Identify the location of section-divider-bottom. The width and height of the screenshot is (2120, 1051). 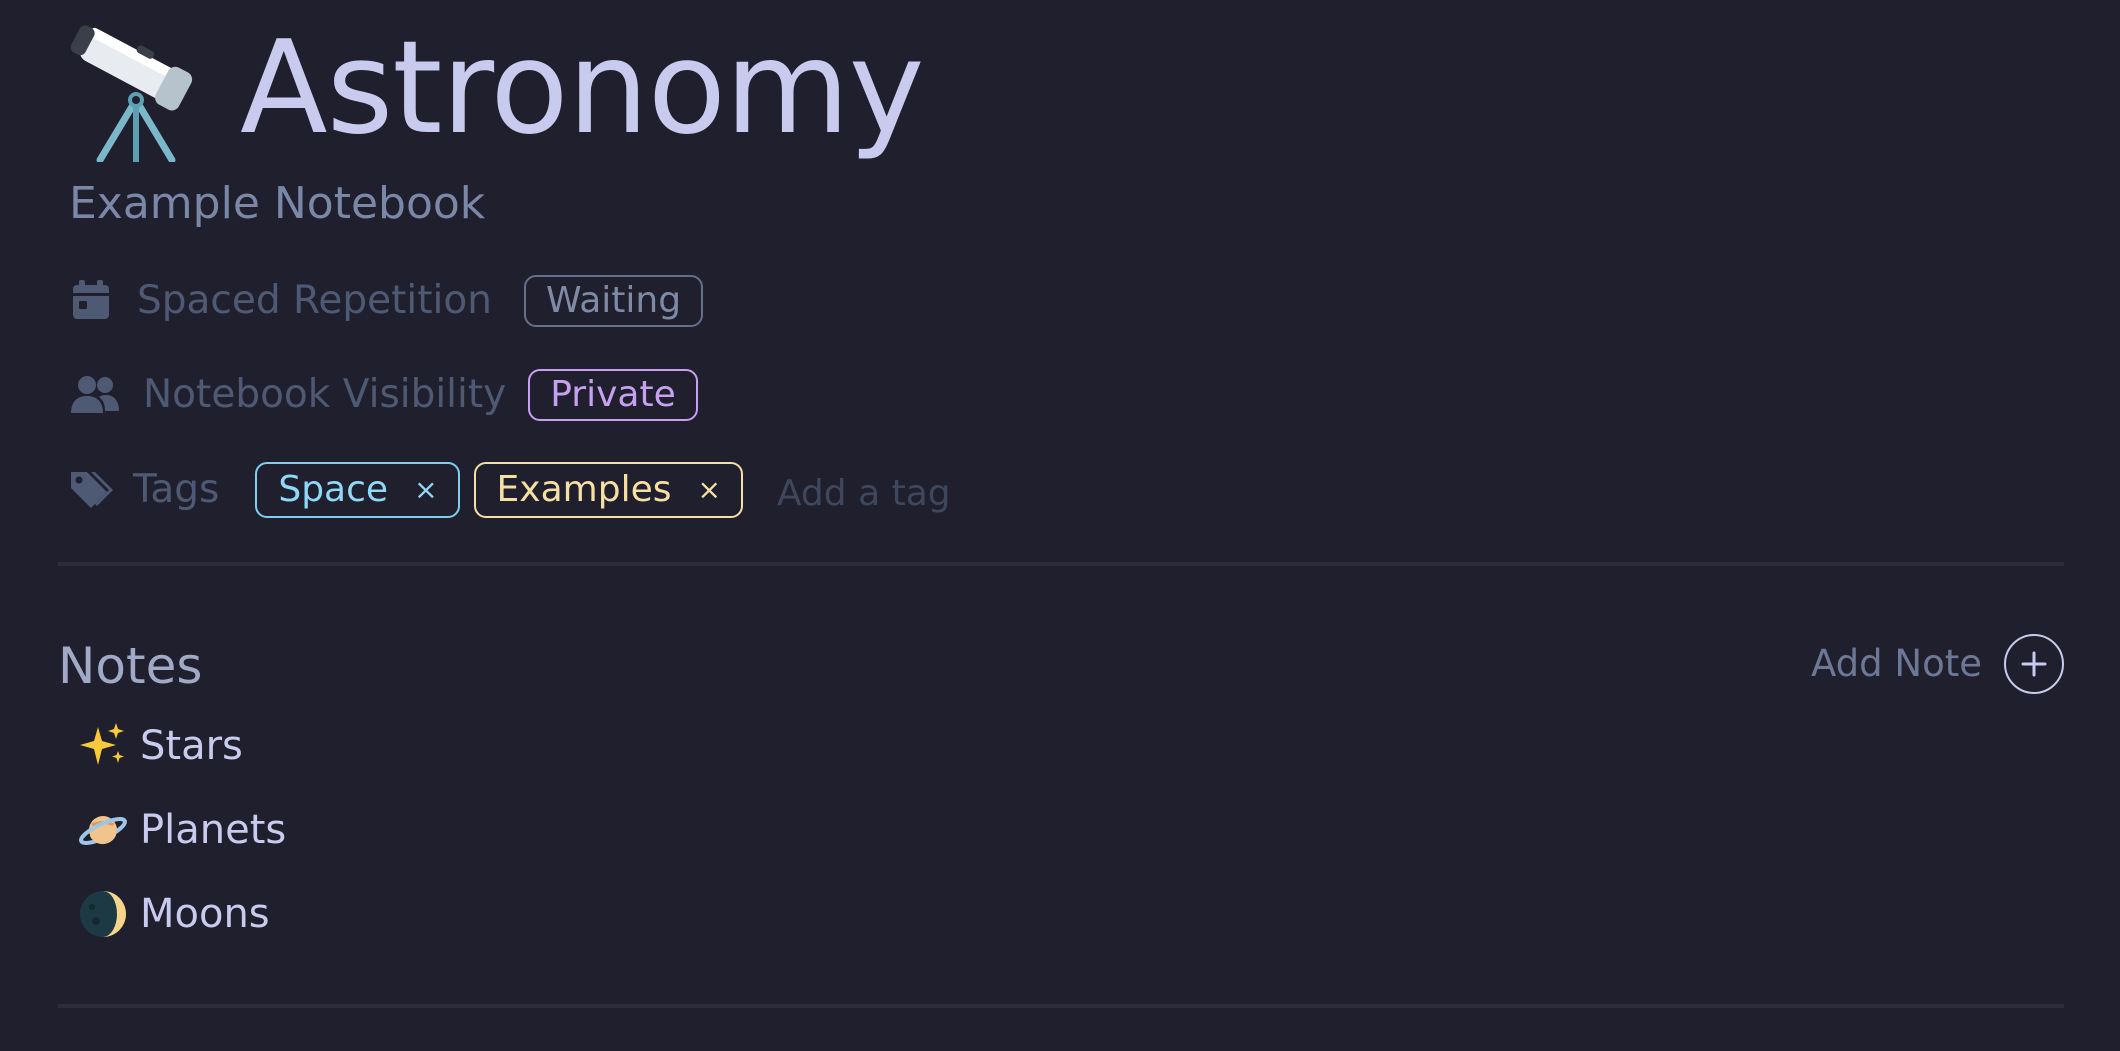
(1061, 1006).